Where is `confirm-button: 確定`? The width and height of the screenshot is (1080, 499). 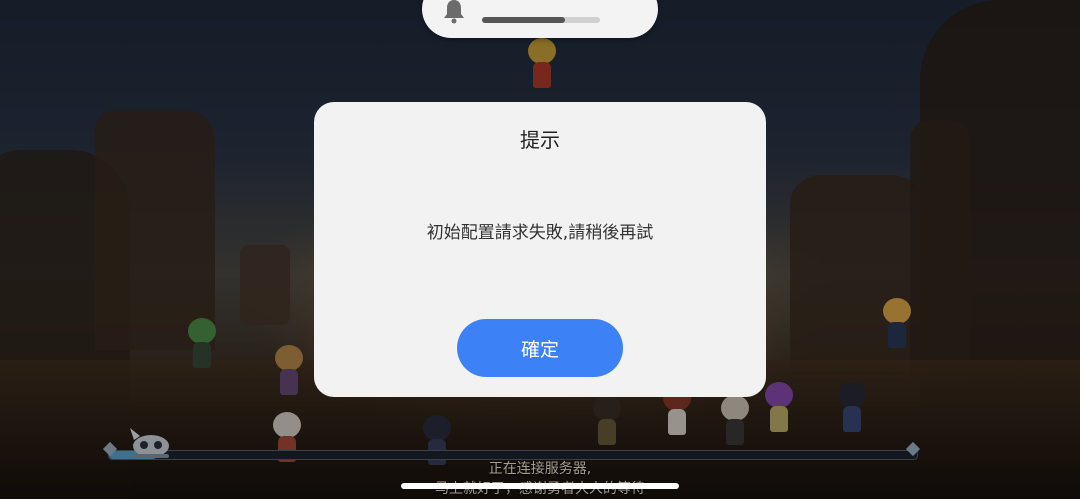
confirm-button: 確定 is located at coordinates (540, 348).